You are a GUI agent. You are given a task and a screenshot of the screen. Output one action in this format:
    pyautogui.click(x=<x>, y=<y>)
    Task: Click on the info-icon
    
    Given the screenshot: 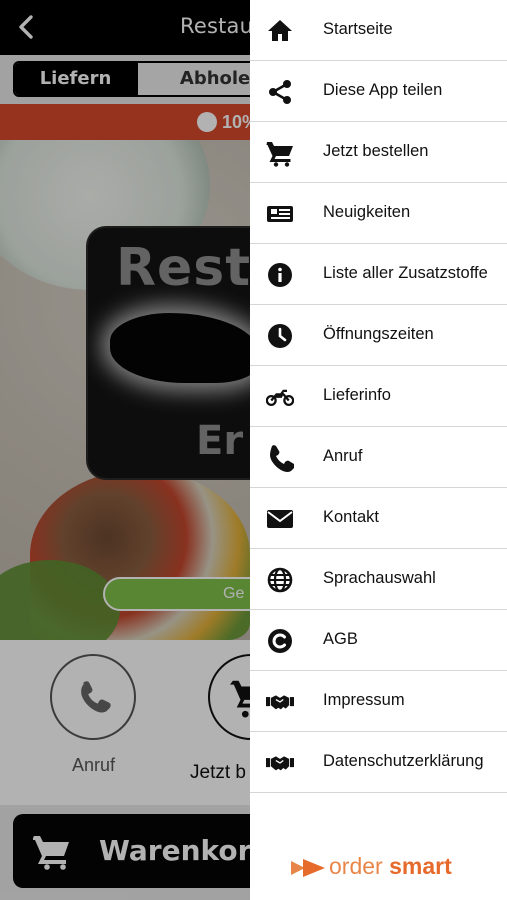 What is the action you would take?
    pyautogui.click(x=280, y=275)
    